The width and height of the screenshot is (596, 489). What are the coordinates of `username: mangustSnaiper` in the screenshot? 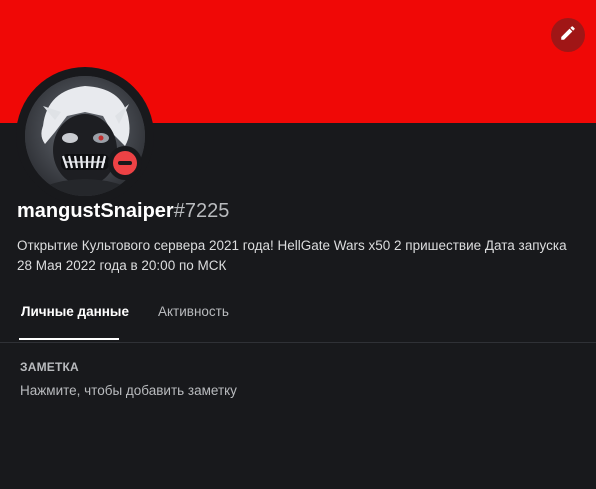 It's located at (95, 211).